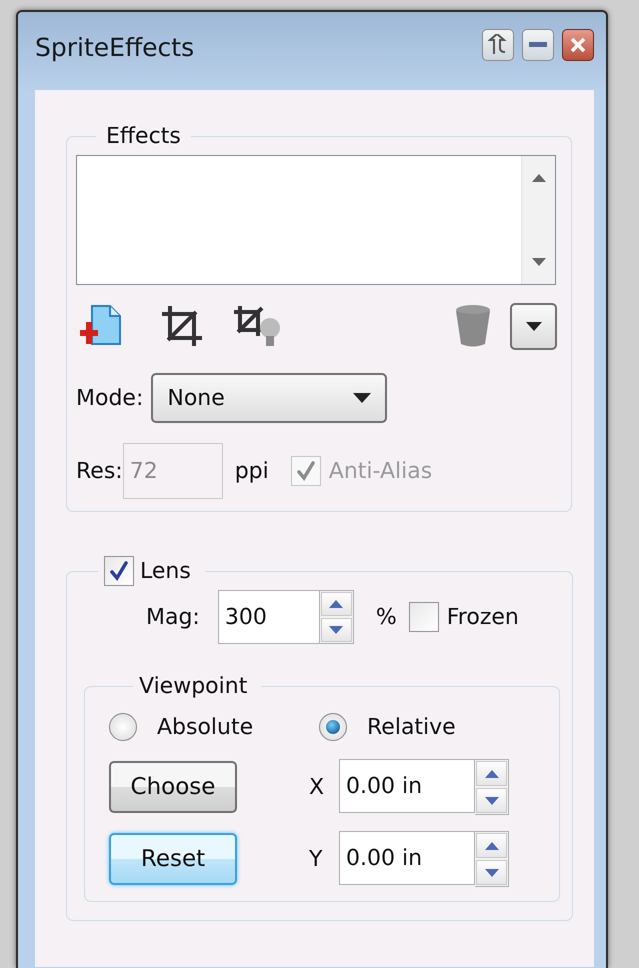 The height and width of the screenshot is (968, 639). I want to click on close-button, so click(578, 45).